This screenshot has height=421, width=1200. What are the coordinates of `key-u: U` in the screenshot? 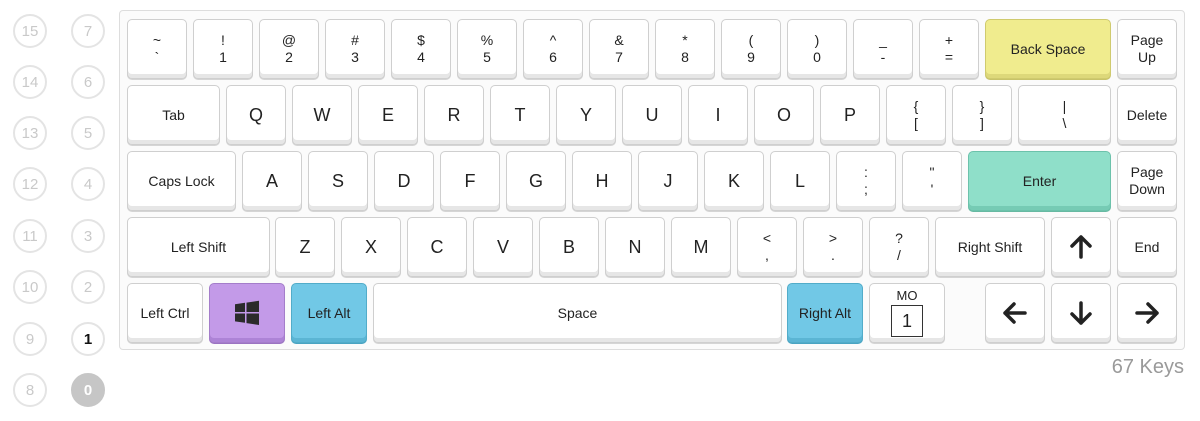 It's located at (652, 115).